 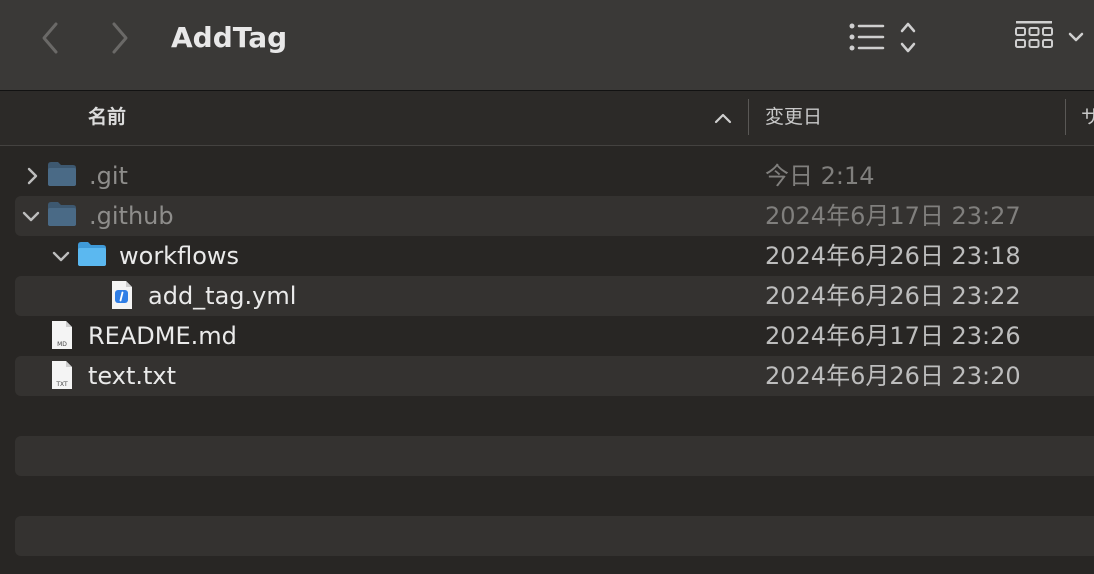 I want to click on window-title: AddTag, so click(x=229, y=37).